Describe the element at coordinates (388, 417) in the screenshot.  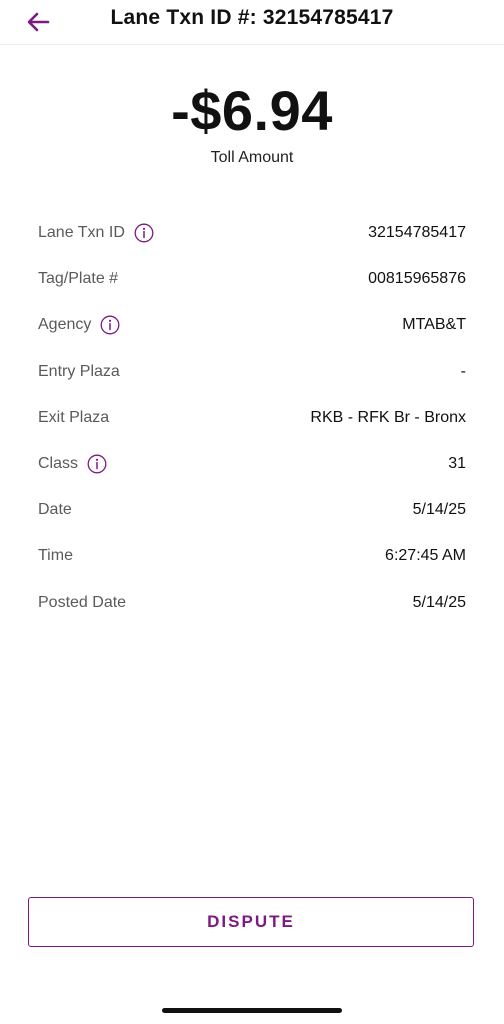
I see `detail-value: RKB - RFK Br - Bronx` at that location.